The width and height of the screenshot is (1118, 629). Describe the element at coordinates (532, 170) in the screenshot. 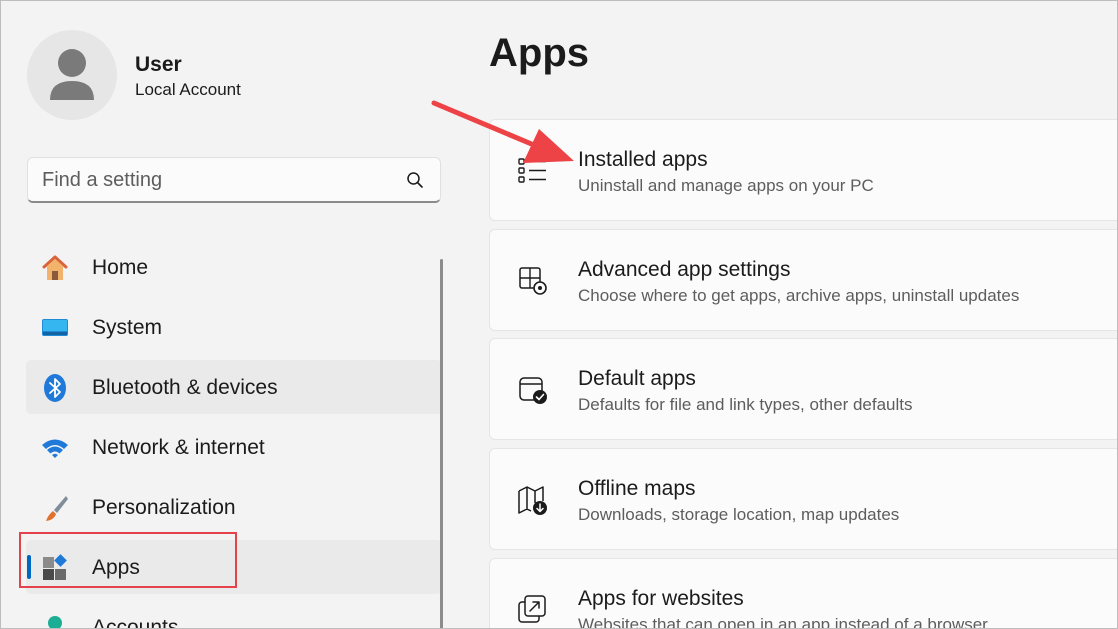

I see `list-icon` at that location.